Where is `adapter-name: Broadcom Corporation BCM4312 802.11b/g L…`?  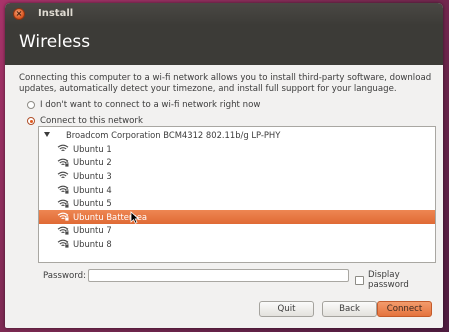
adapter-name: Broadcom Corporation BCM4312 802.11b/g L… is located at coordinates (173, 134).